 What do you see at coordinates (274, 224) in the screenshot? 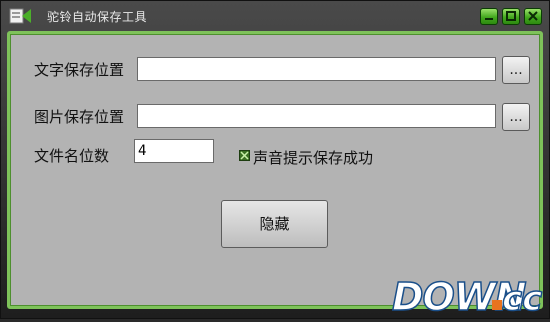
I see `hide-button: 隐藏` at bounding box center [274, 224].